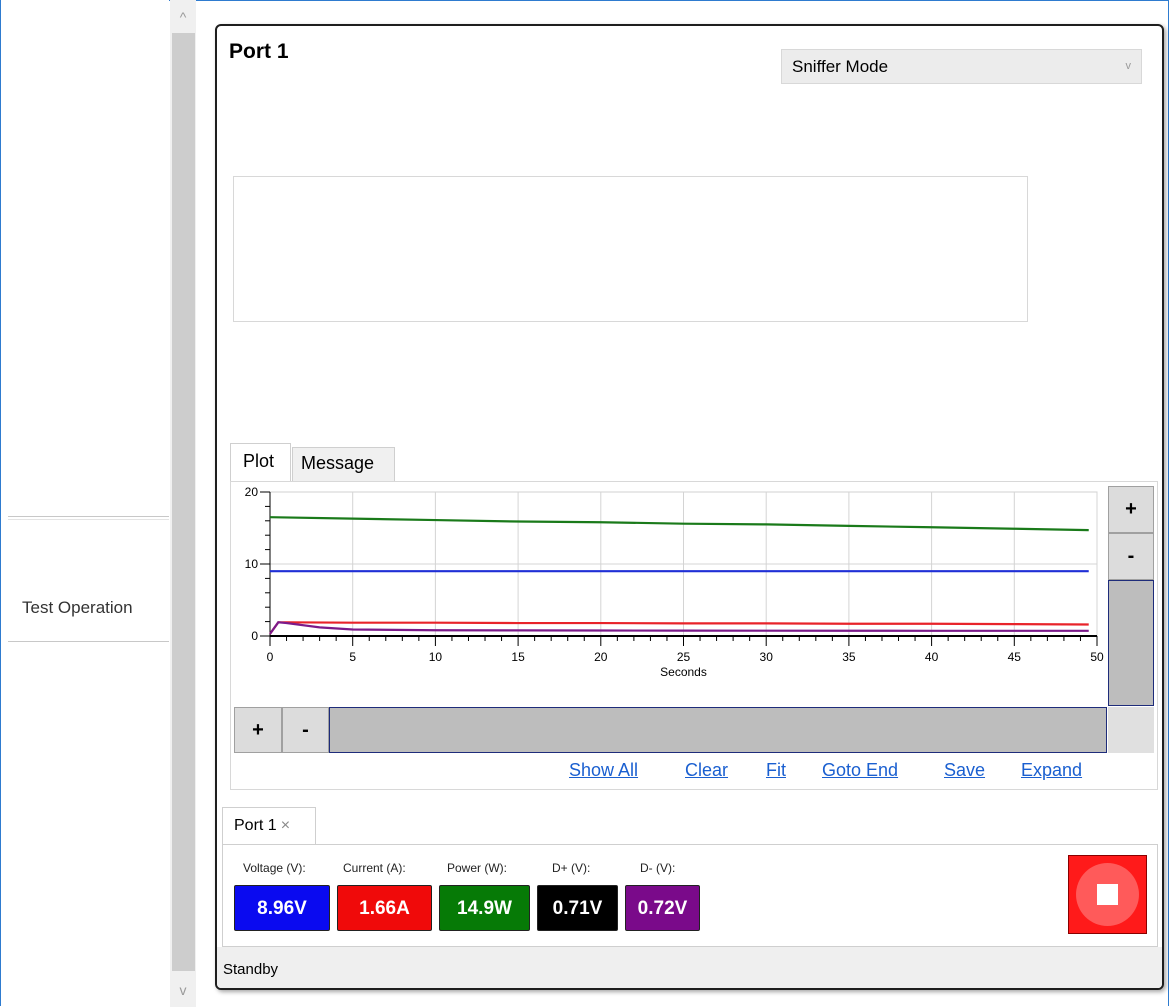 The height and width of the screenshot is (1007, 1169). What do you see at coordinates (1015, 657) in the screenshot?
I see `x-tick-label: 45` at bounding box center [1015, 657].